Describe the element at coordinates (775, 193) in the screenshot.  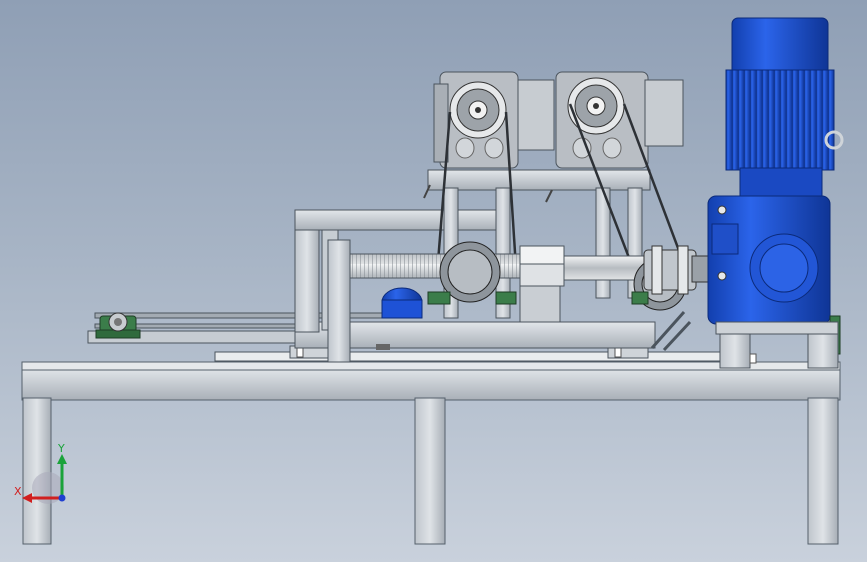
I see `main-gear-motor` at that location.